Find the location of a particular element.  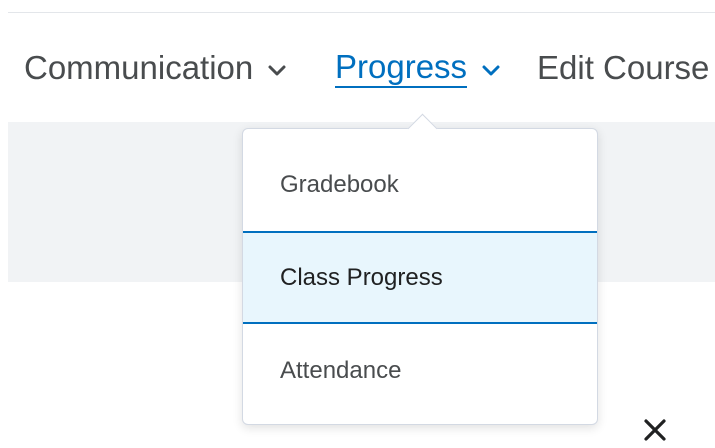

nav-progress: Progress is located at coordinates (419, 68).